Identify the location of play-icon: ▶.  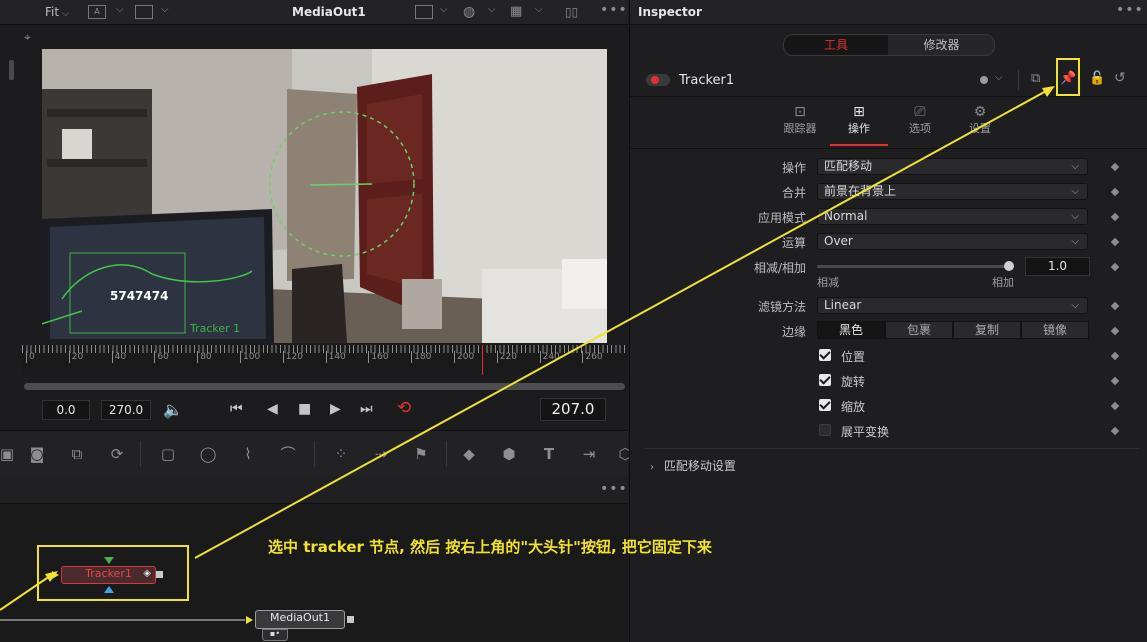
(335, 409).